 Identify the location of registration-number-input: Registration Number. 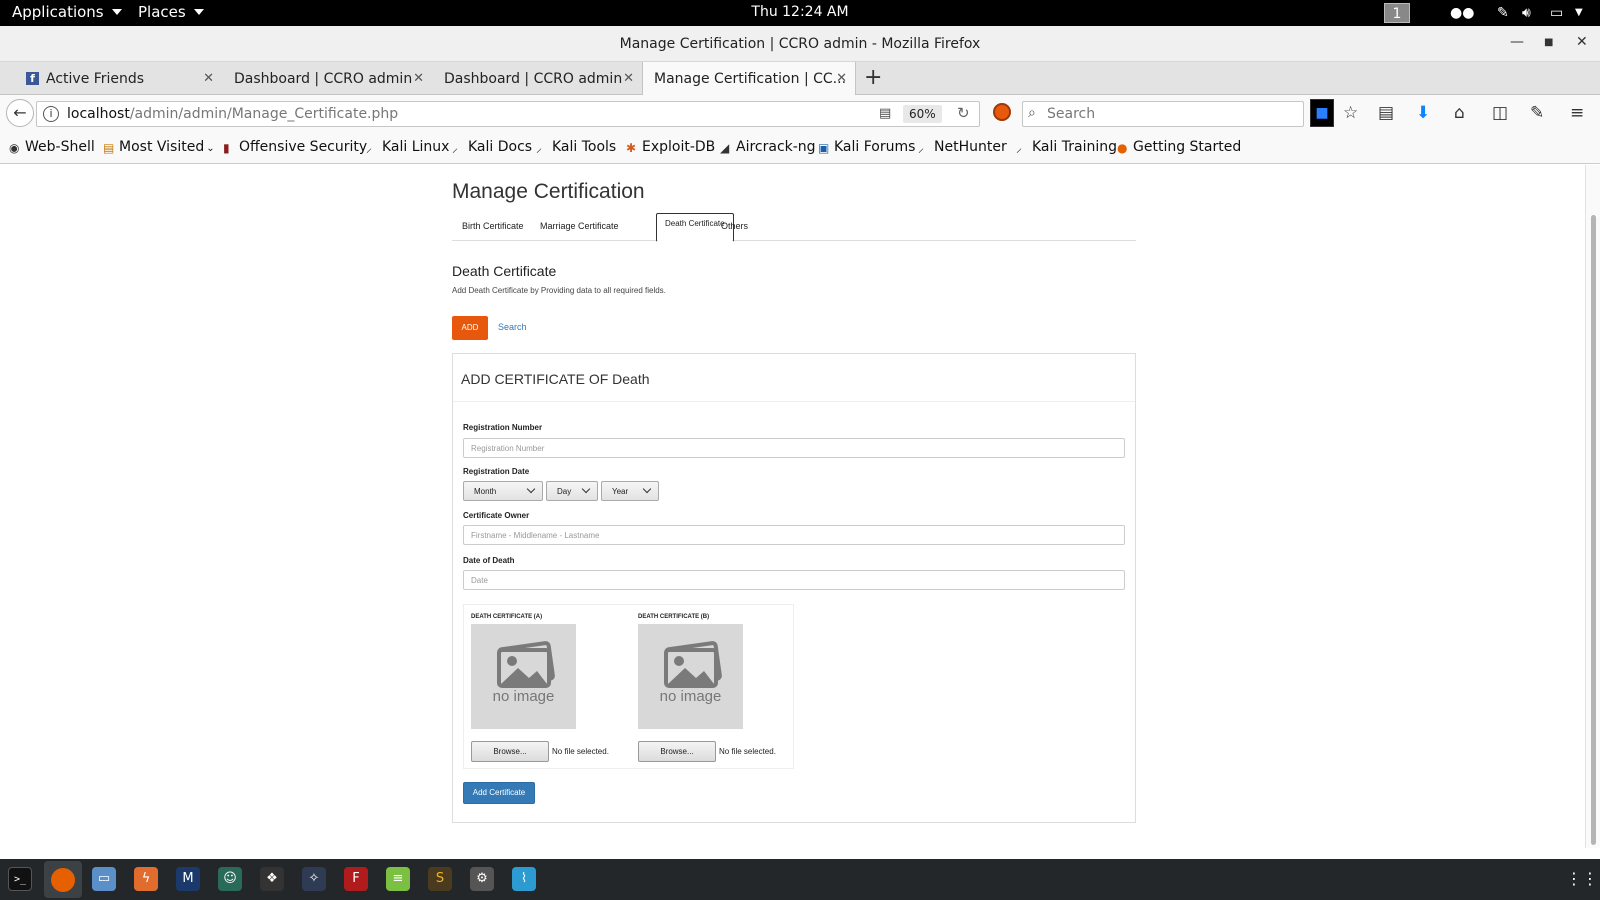
(794, 448).